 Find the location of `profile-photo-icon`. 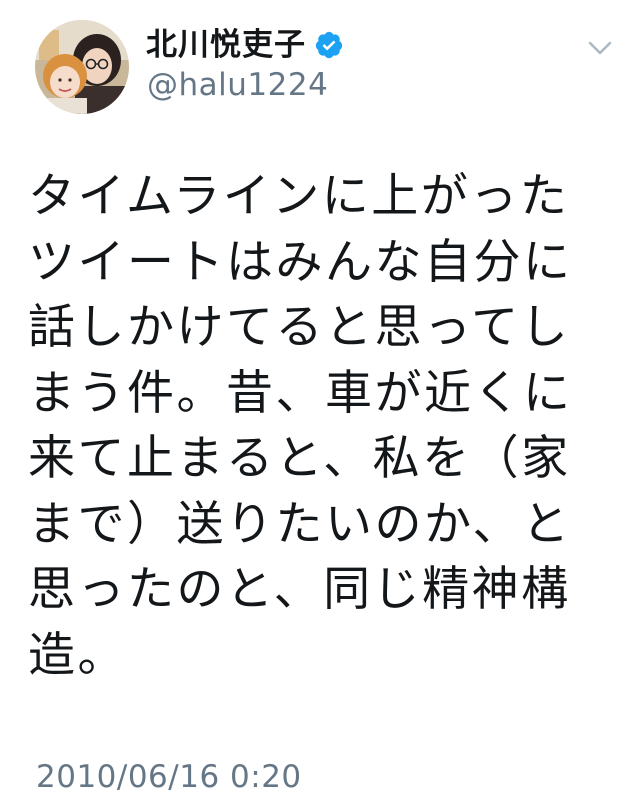

profile-photo-icon is located at coordinates (82, 67).